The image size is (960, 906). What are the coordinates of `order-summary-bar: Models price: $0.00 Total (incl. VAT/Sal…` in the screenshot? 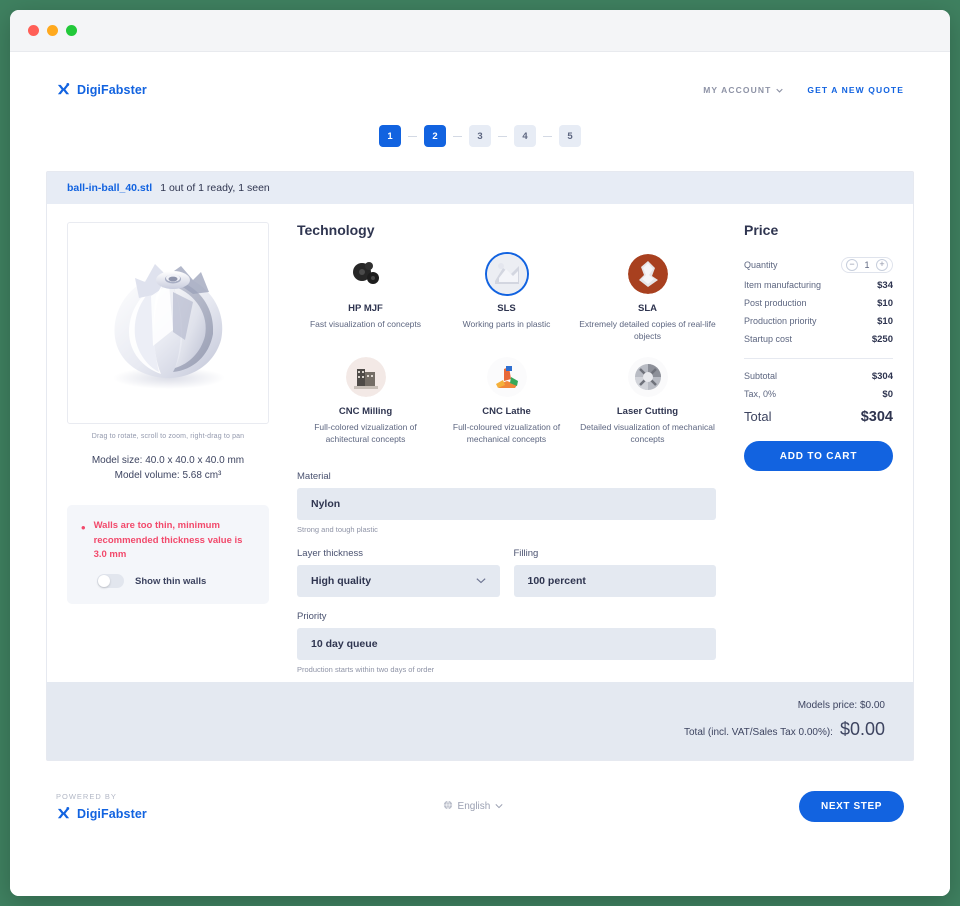 It's located at (480, 721).